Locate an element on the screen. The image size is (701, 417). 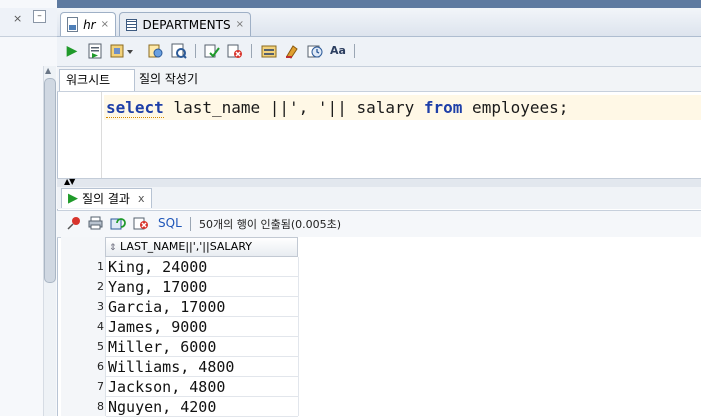
run-statement-icon: ▶ is located at coordinates (72, 51).